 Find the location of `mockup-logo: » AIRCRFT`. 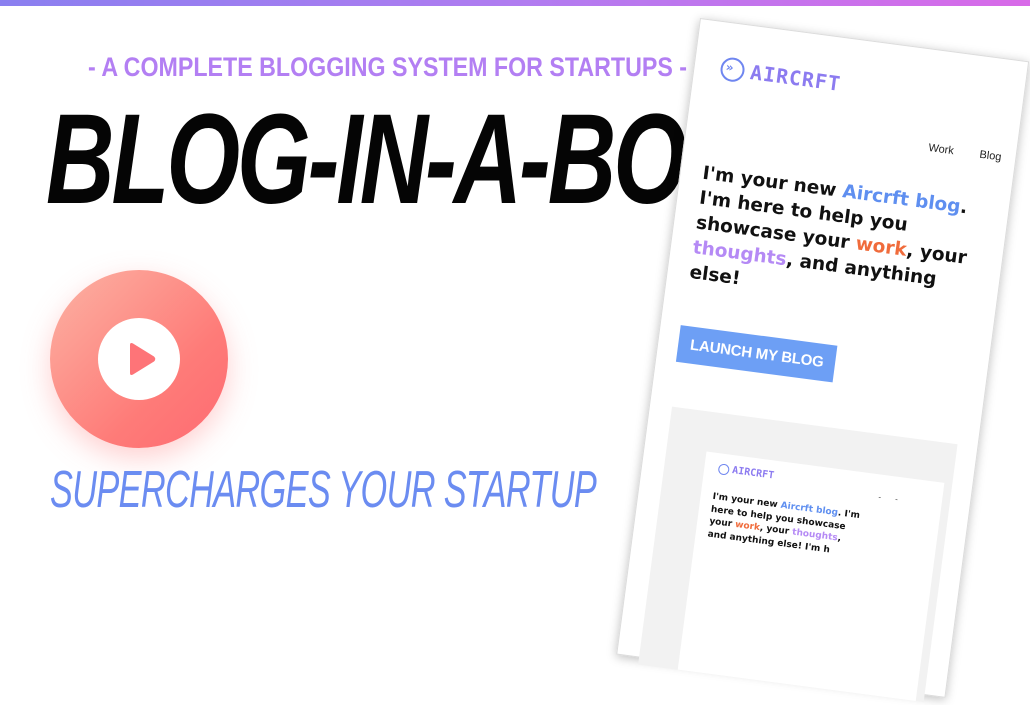

mockup-logo: » AIRCRFT is located at coordinates (780, 76).